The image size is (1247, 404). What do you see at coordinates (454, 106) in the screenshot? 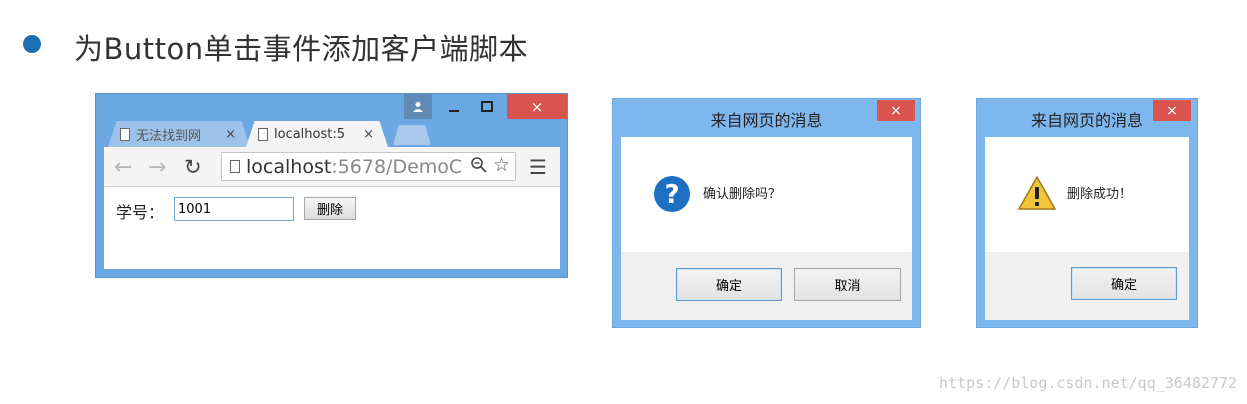
I see `minimize-button` at bounding box center [454, 106].